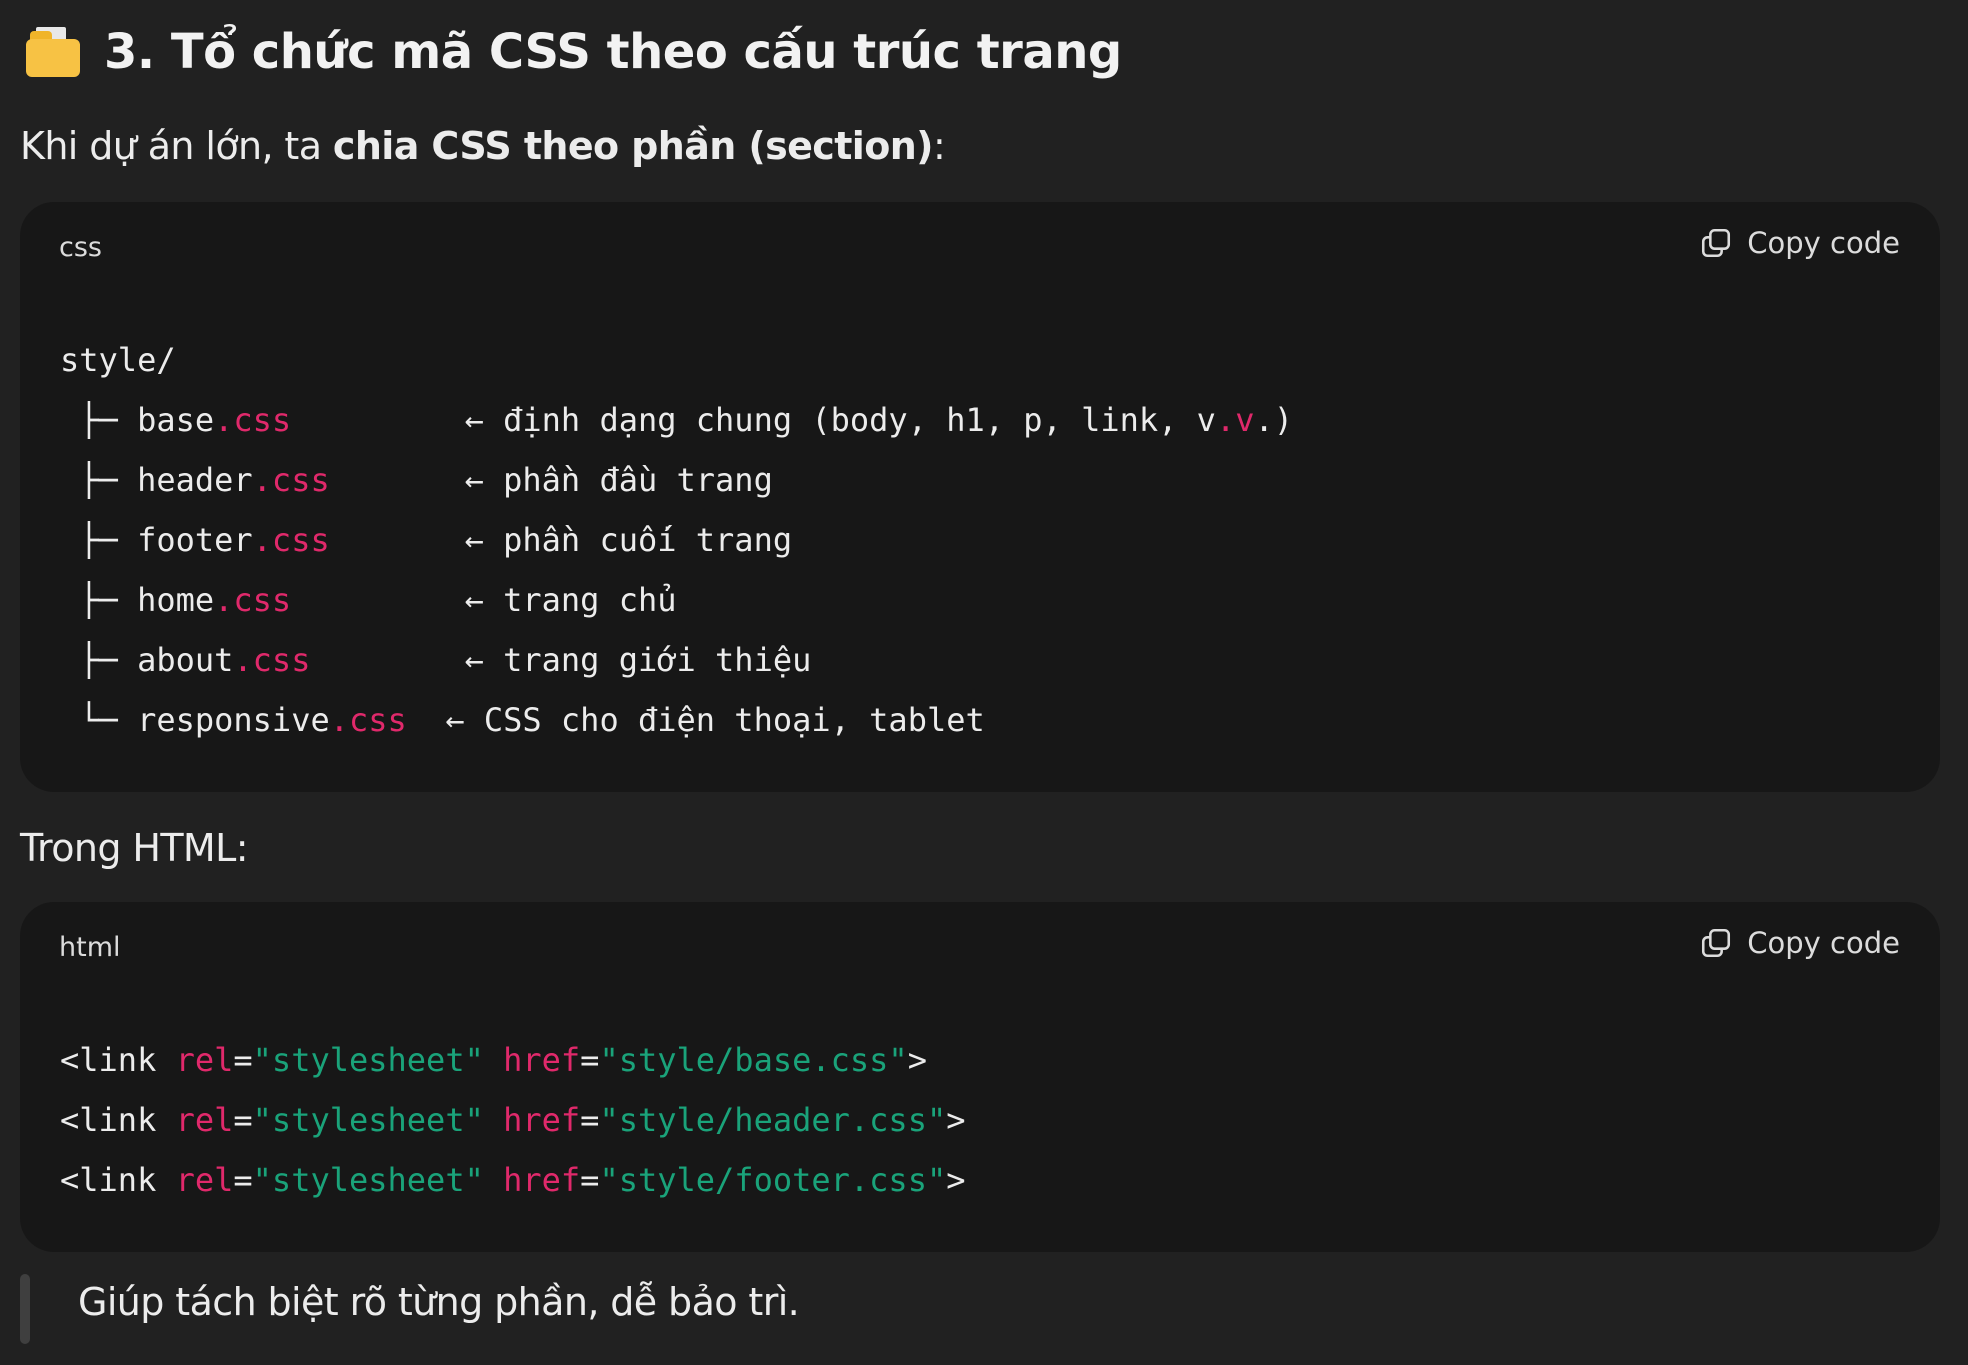 This screenshot has width=1968, height=1365. I want to click on code-language-label: html, so click(90, 947).